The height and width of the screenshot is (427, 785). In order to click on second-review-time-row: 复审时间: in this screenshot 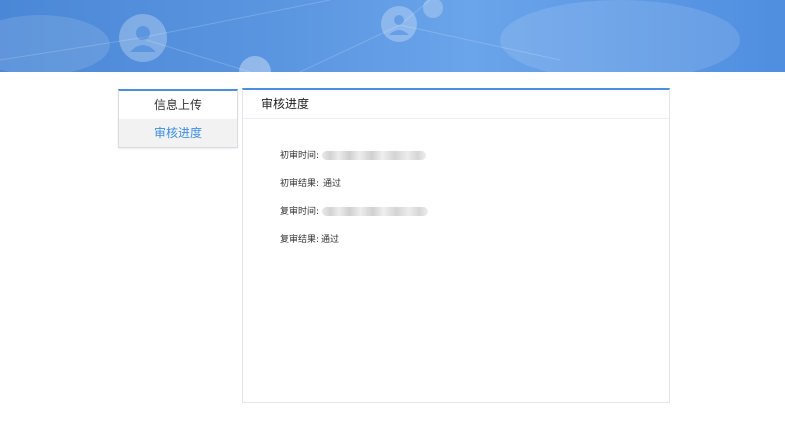, I will do `click(354, 212)`.